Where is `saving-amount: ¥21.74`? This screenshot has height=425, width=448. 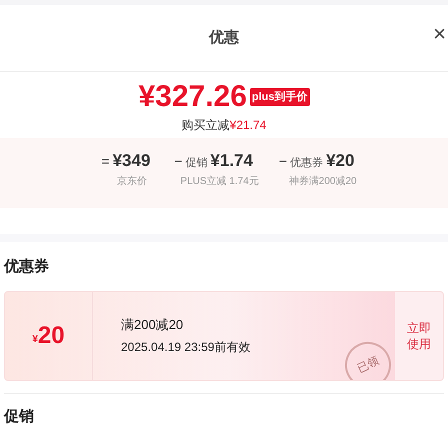
saving-amount: ¥21.74 is located at coordinates (248, 125).